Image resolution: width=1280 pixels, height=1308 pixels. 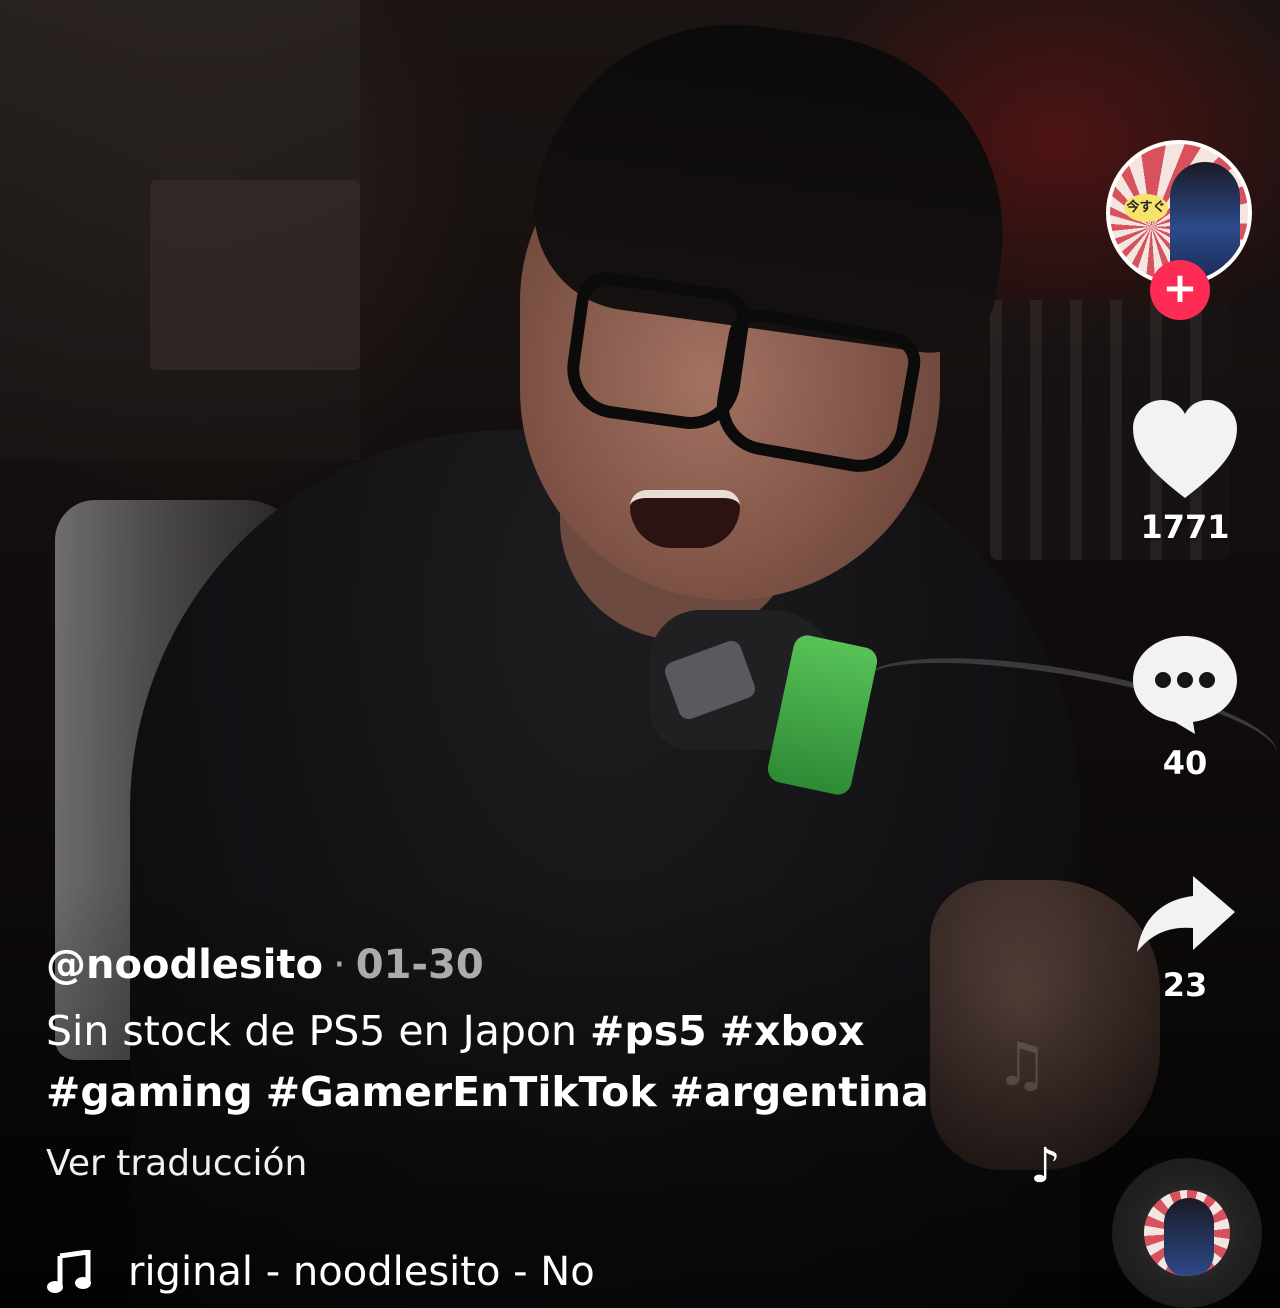 What do you see at coordinates (1189, 1237) in the screenshot?
I see `disc-figure` at bounding box center [1189, 1237].